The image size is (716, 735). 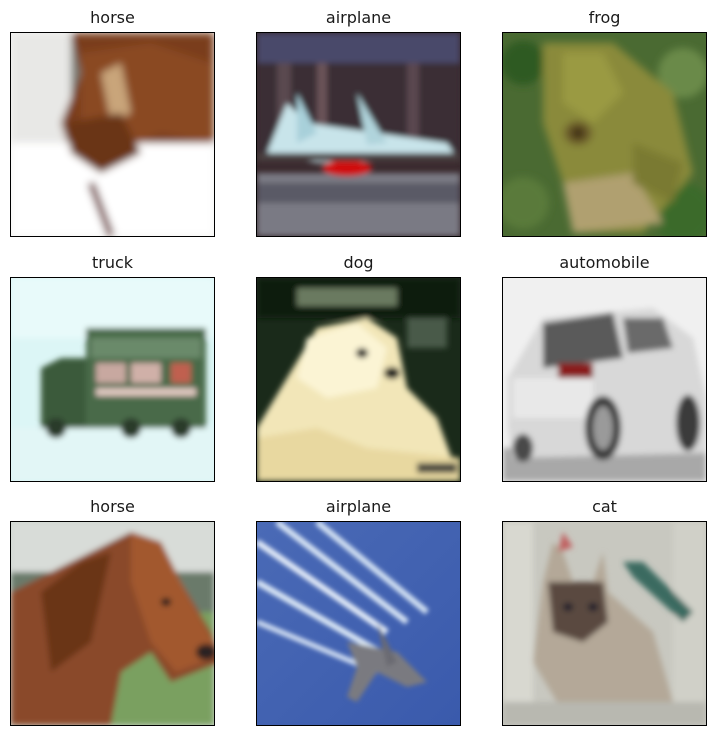 I want to click on grid-cell: cat, so click(x=604, y=612).